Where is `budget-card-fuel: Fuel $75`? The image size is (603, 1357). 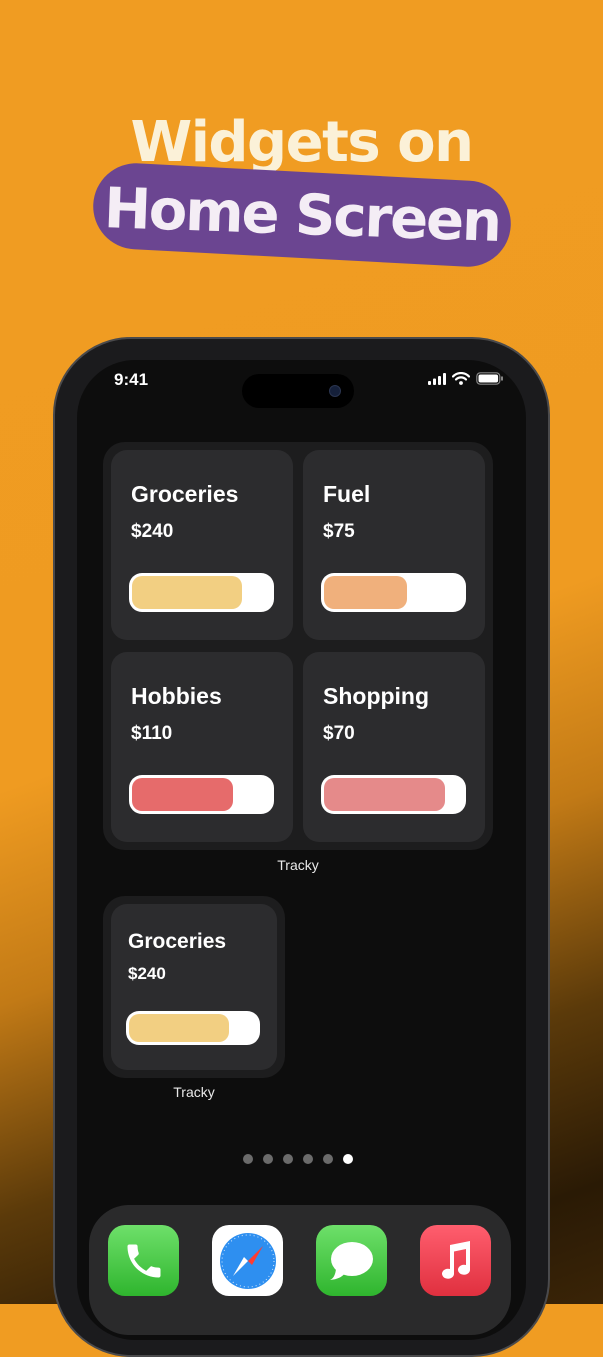
budget-card-fuel: Fuel $75 is located at coordinates (394, 545).